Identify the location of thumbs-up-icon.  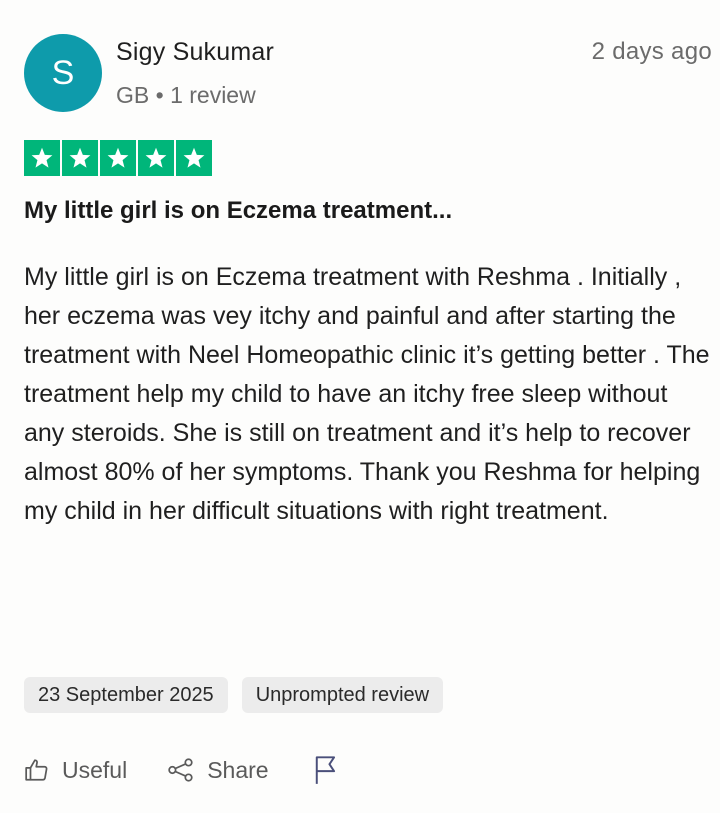
(36, 770).